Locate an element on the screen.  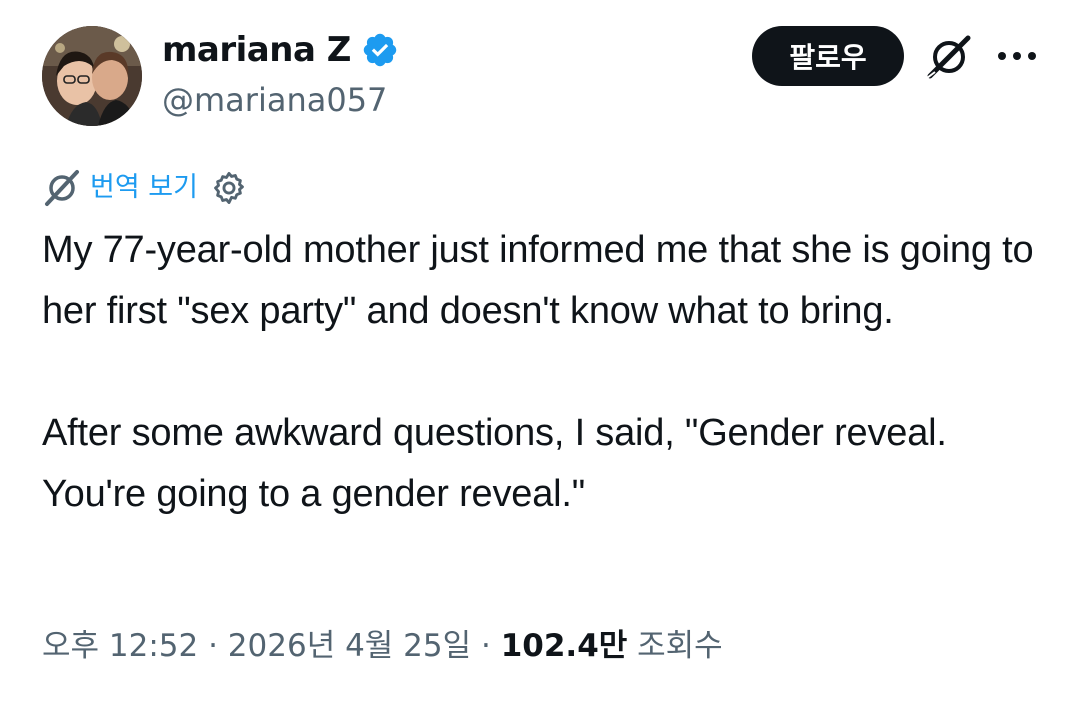
avatar-photo is located at coordinates (92, 76).